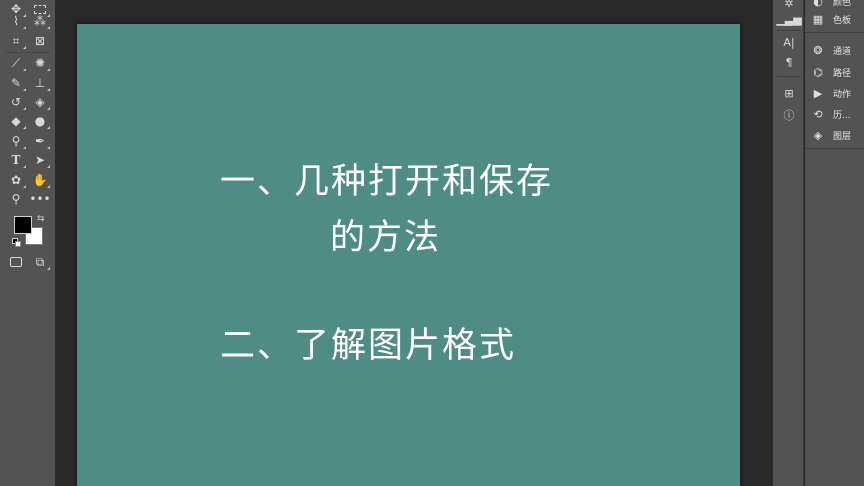 Image resolution: width=864 pixels, height=486 pixels. Describe the element at coordinates (842, 94) in the screenshot. I see `panel-item-label: 动作` at that location.